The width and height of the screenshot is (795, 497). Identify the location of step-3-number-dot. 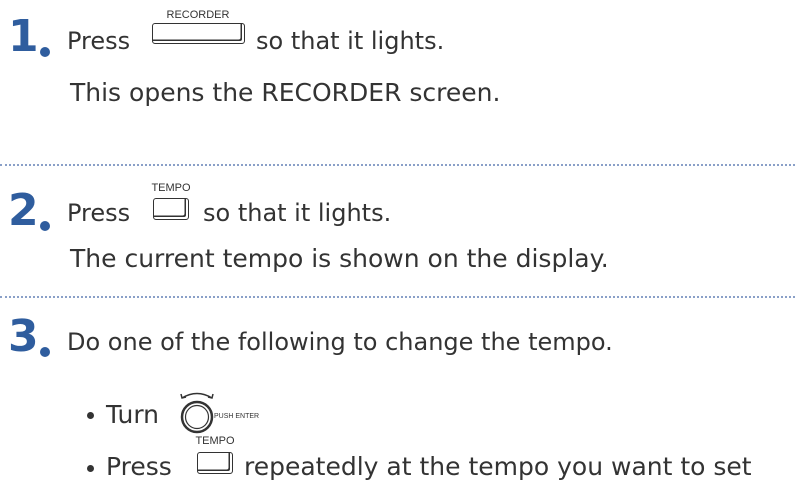
(45, 352).